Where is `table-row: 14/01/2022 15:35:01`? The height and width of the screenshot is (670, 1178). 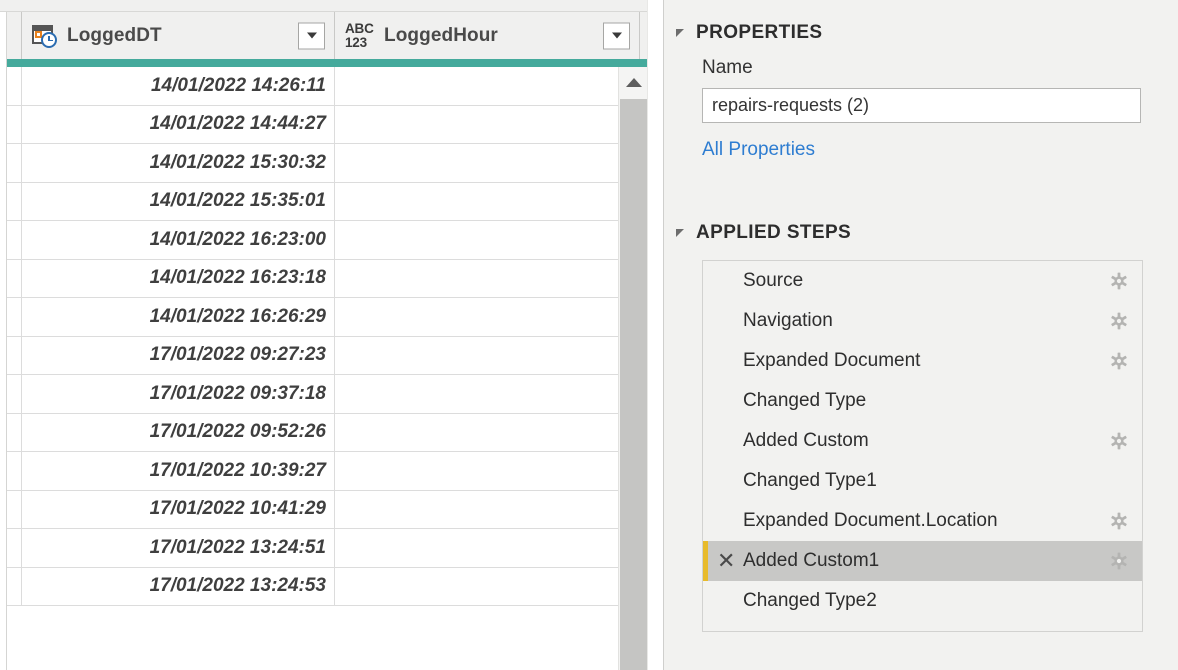 table-row: 14/01/2022 15:35:01 is located at coordinates (331, 201).